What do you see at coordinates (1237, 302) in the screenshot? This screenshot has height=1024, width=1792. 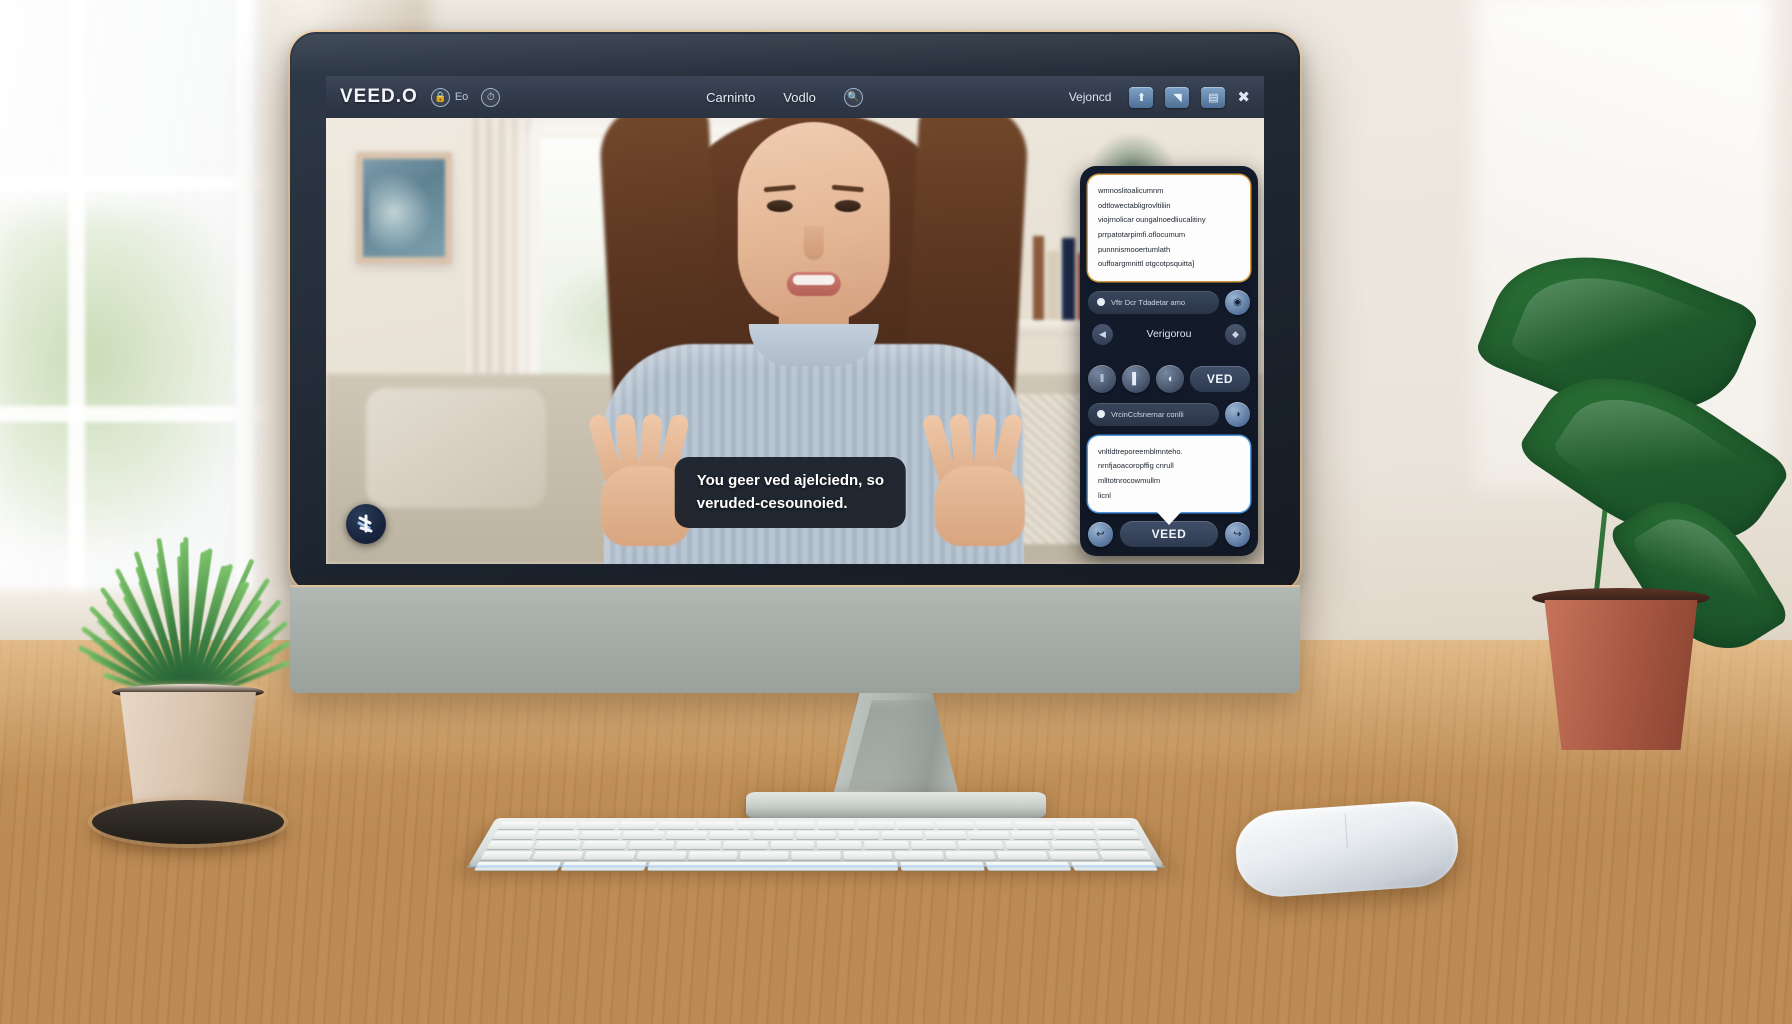 I see `record-button: ◉` at bounding box center [1237, 302].